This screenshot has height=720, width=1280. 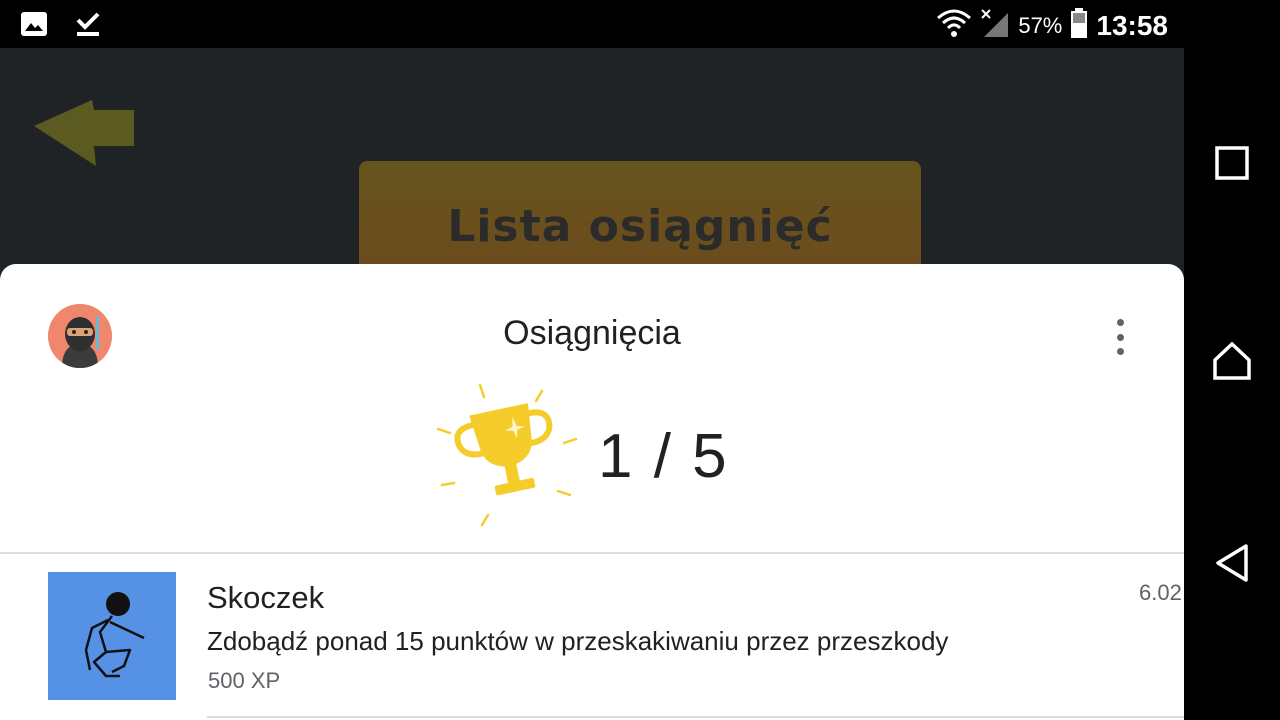 I want to click on back-icon, so click(x=1232, y=563).